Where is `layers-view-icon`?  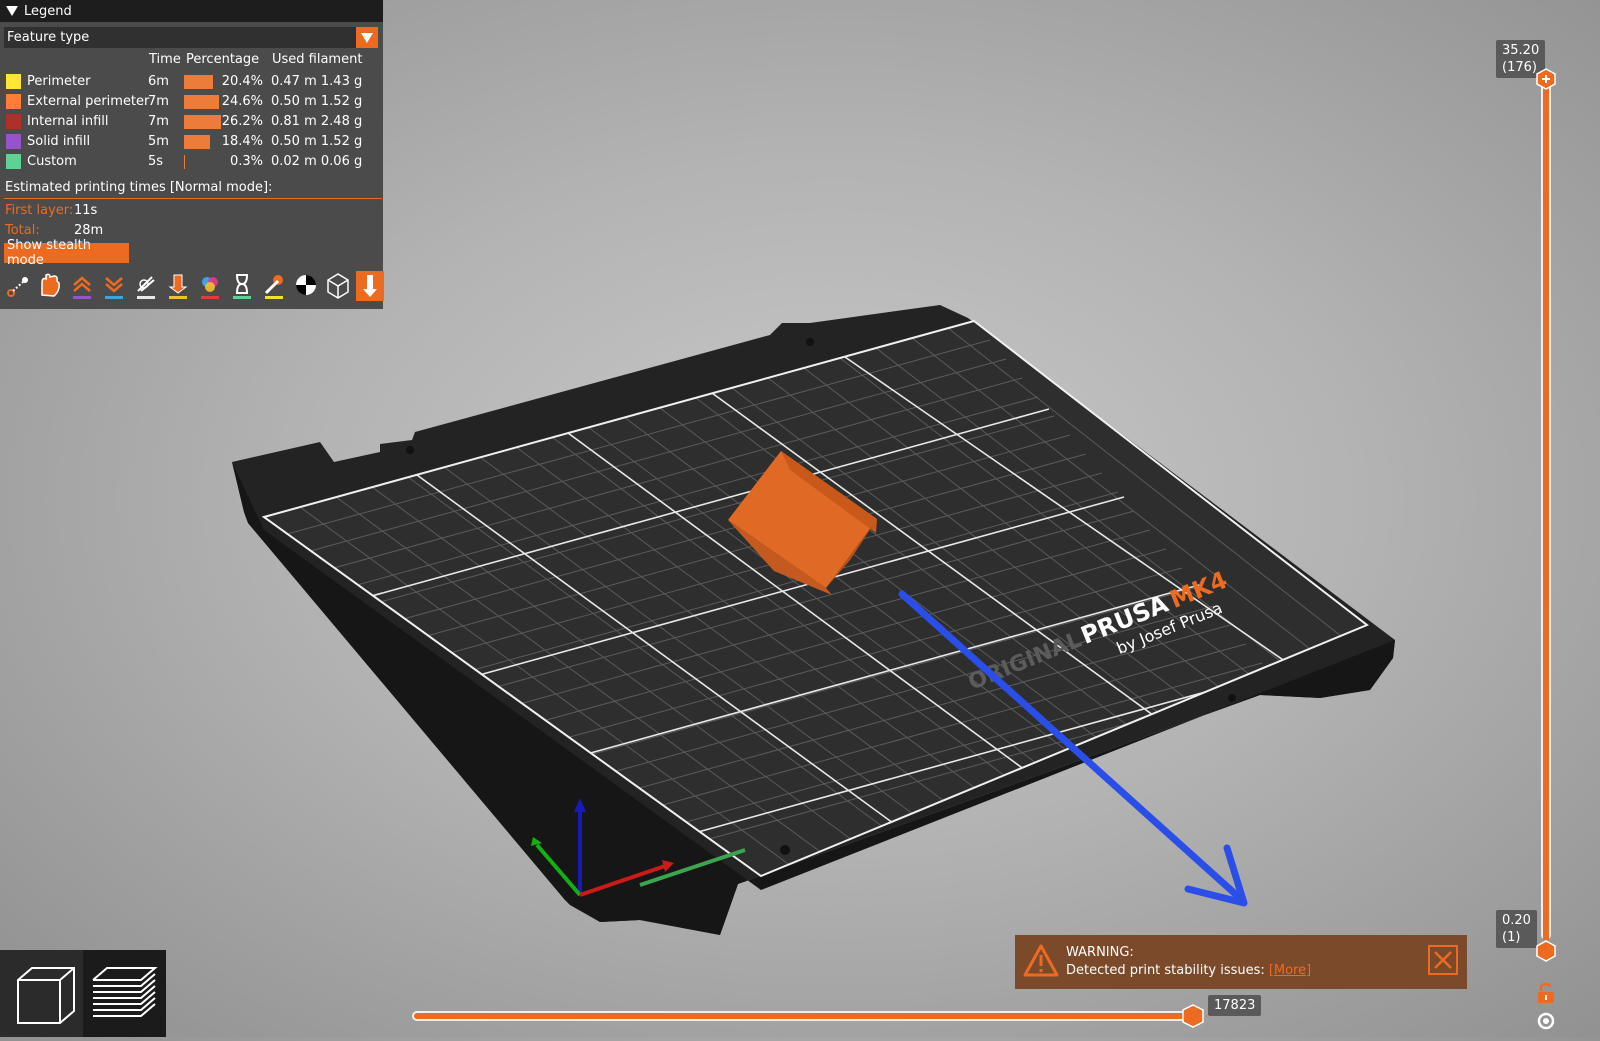 layers-view-icon is located at coordinates (125, 992).